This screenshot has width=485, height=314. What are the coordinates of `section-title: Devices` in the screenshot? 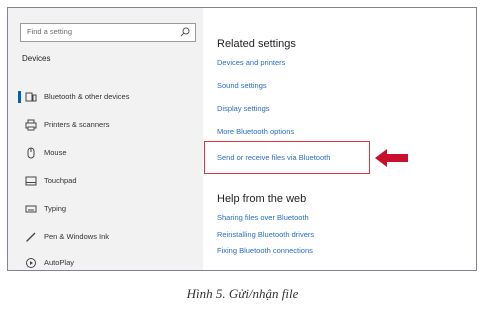 It's located at (36, 58).